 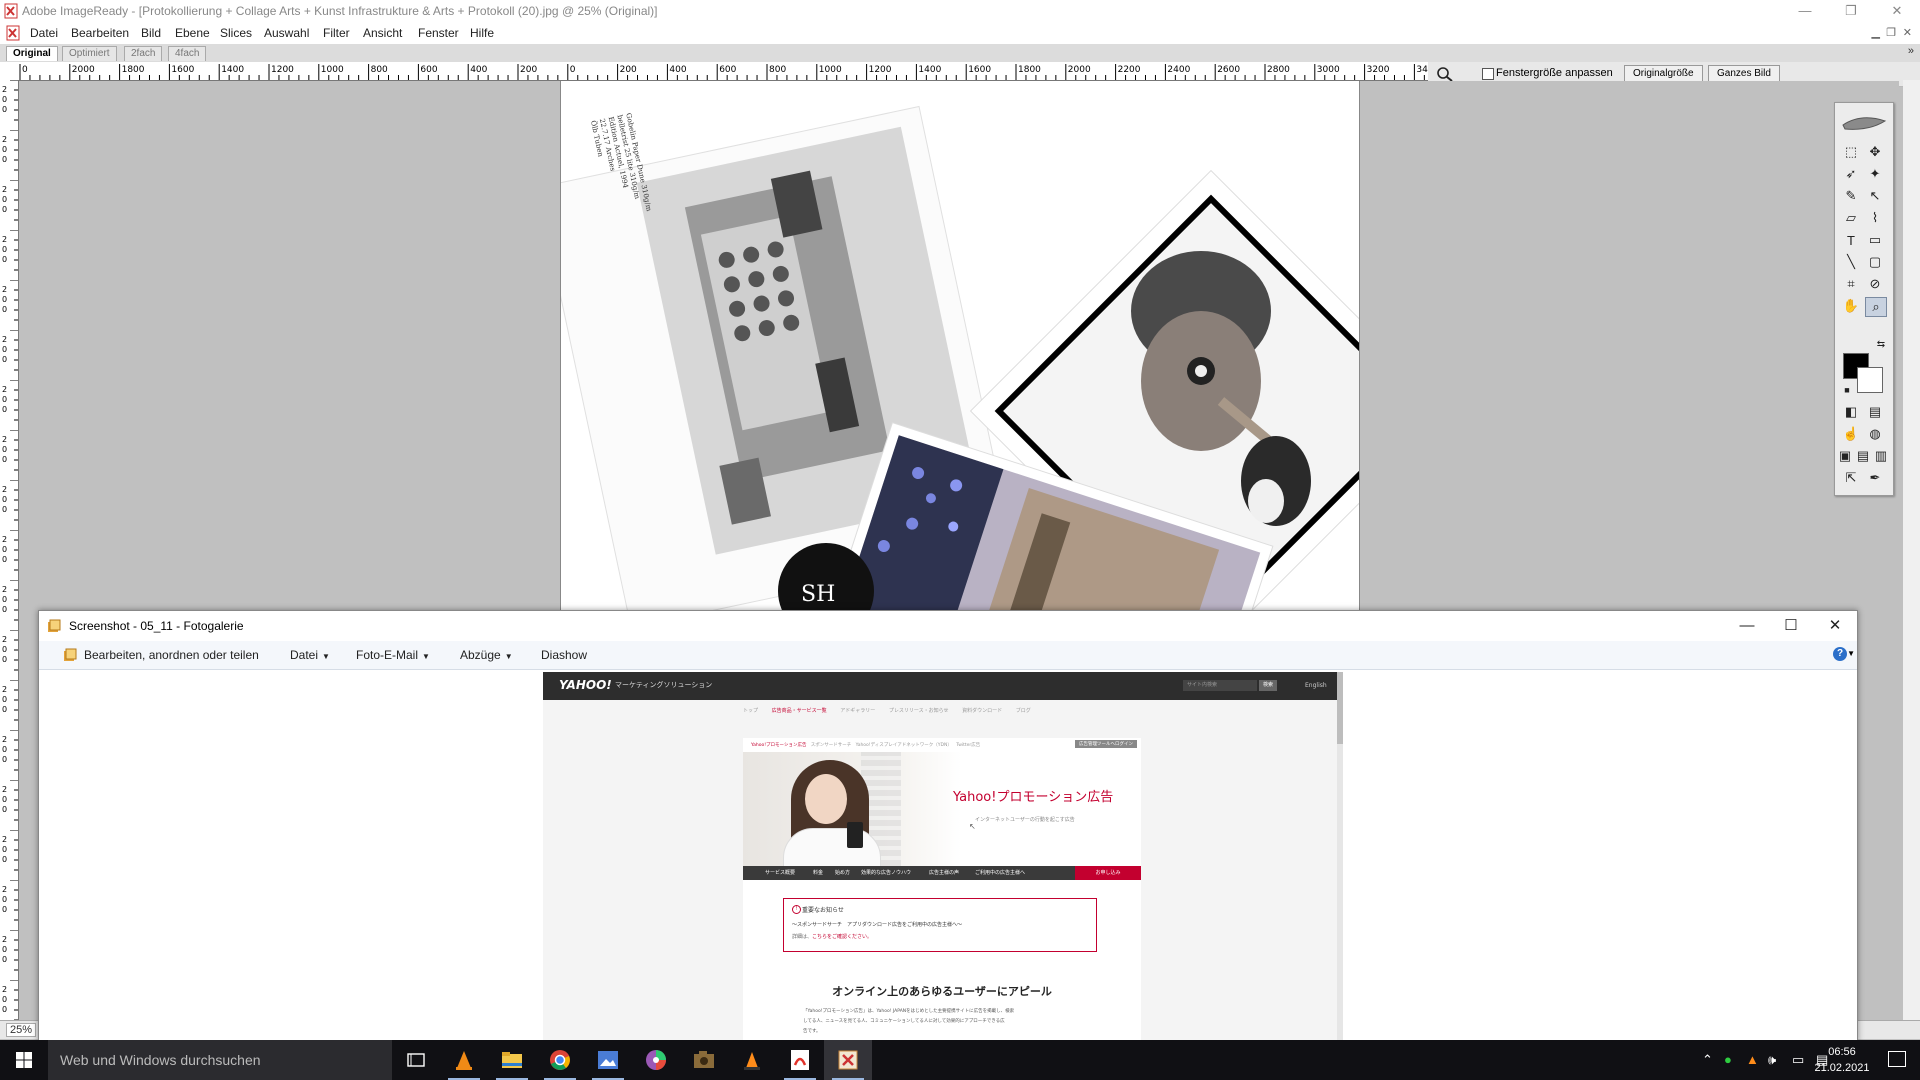 I want to click on move-tool-icon: ✥, so click(x=1875, y=152).